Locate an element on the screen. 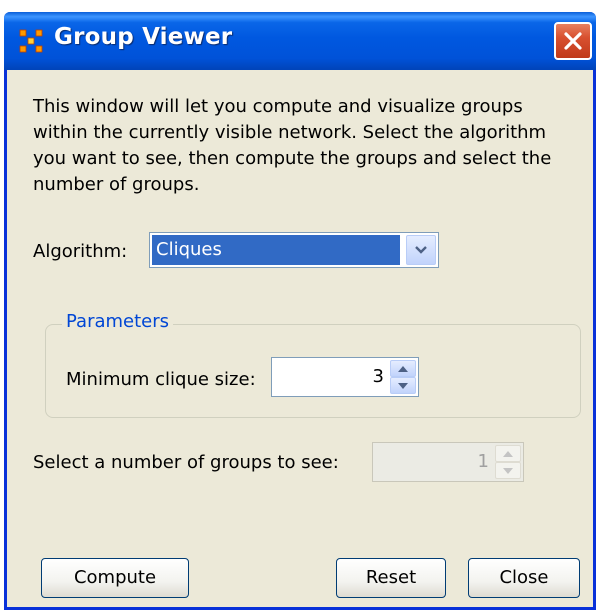  min-clique-decrement-button is located at coordinates (403, 385).